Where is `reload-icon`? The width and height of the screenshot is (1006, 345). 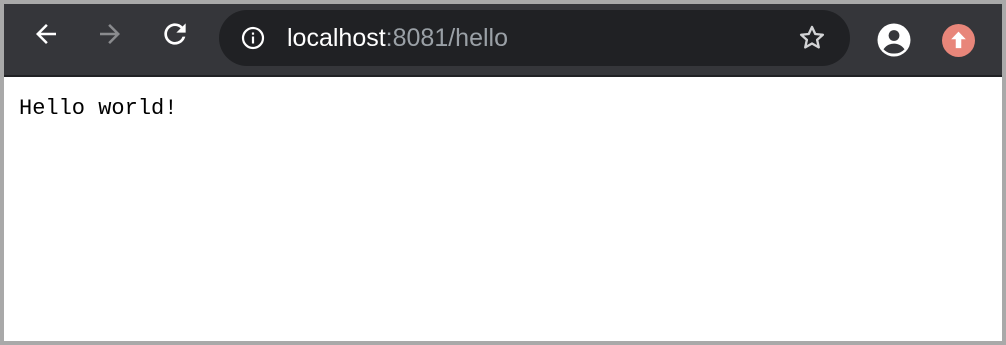
reload-icon is located at coordinates (175, 34).